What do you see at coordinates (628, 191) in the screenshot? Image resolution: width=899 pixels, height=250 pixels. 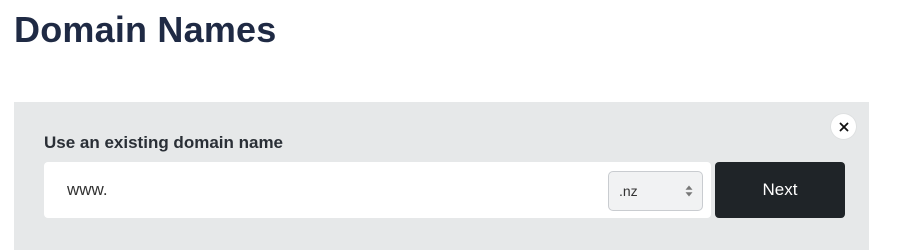 I see `tld-selected-value: .nz` at bounding box center [628, 191].